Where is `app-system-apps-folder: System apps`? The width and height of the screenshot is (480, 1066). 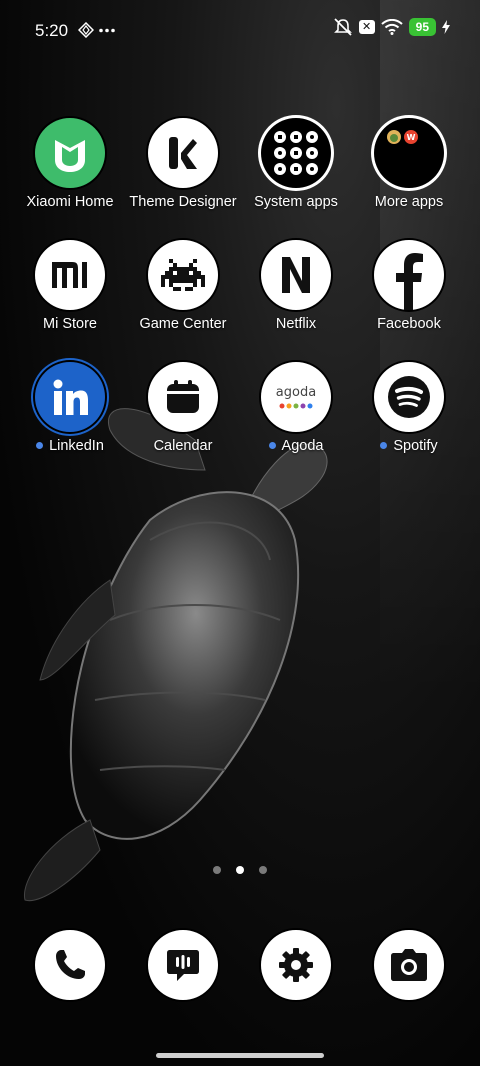 app-system-apps-folder: System apps is located at coordinates (296, 164).